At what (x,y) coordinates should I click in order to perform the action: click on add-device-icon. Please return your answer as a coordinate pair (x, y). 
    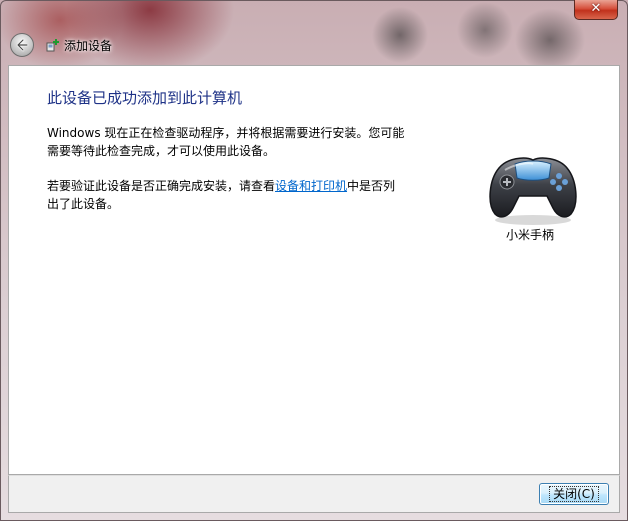
    Looking at the image, I should click on (52, 45).